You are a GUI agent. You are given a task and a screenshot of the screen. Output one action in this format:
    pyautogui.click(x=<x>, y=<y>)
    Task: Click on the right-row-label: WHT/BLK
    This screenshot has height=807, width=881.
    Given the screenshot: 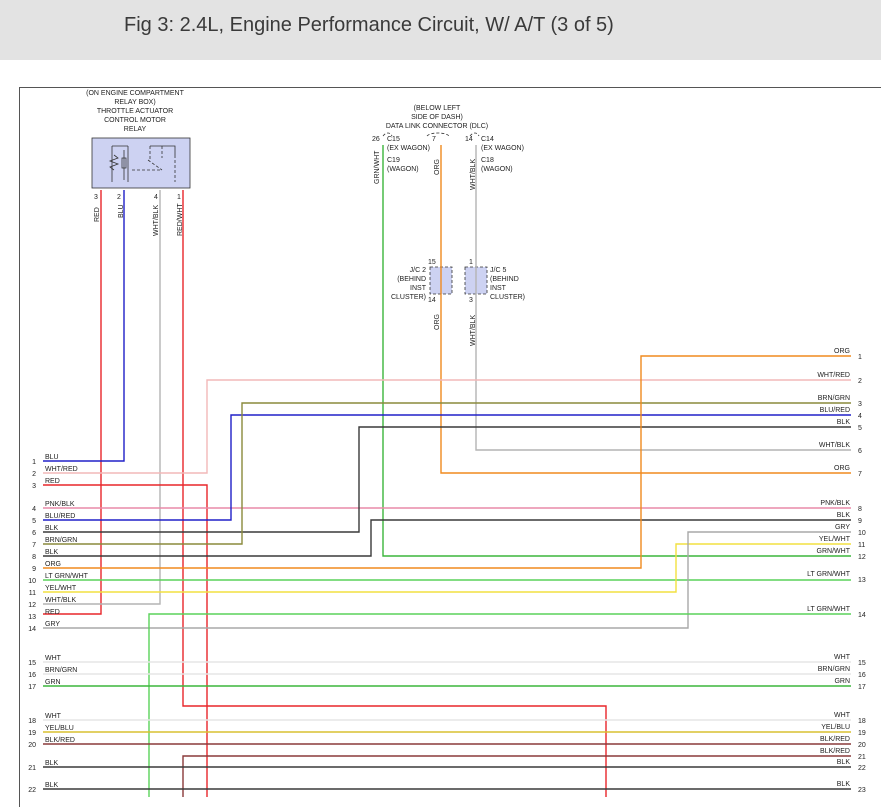 What is the action you would take?
    pyautogui.click(x=834, y=445)
    